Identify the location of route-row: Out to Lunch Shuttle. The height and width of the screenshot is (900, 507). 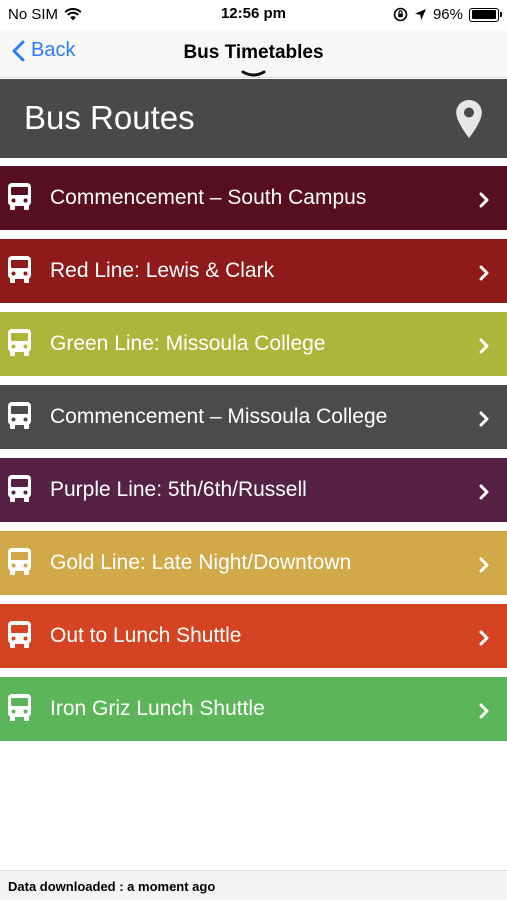
(253, 636).